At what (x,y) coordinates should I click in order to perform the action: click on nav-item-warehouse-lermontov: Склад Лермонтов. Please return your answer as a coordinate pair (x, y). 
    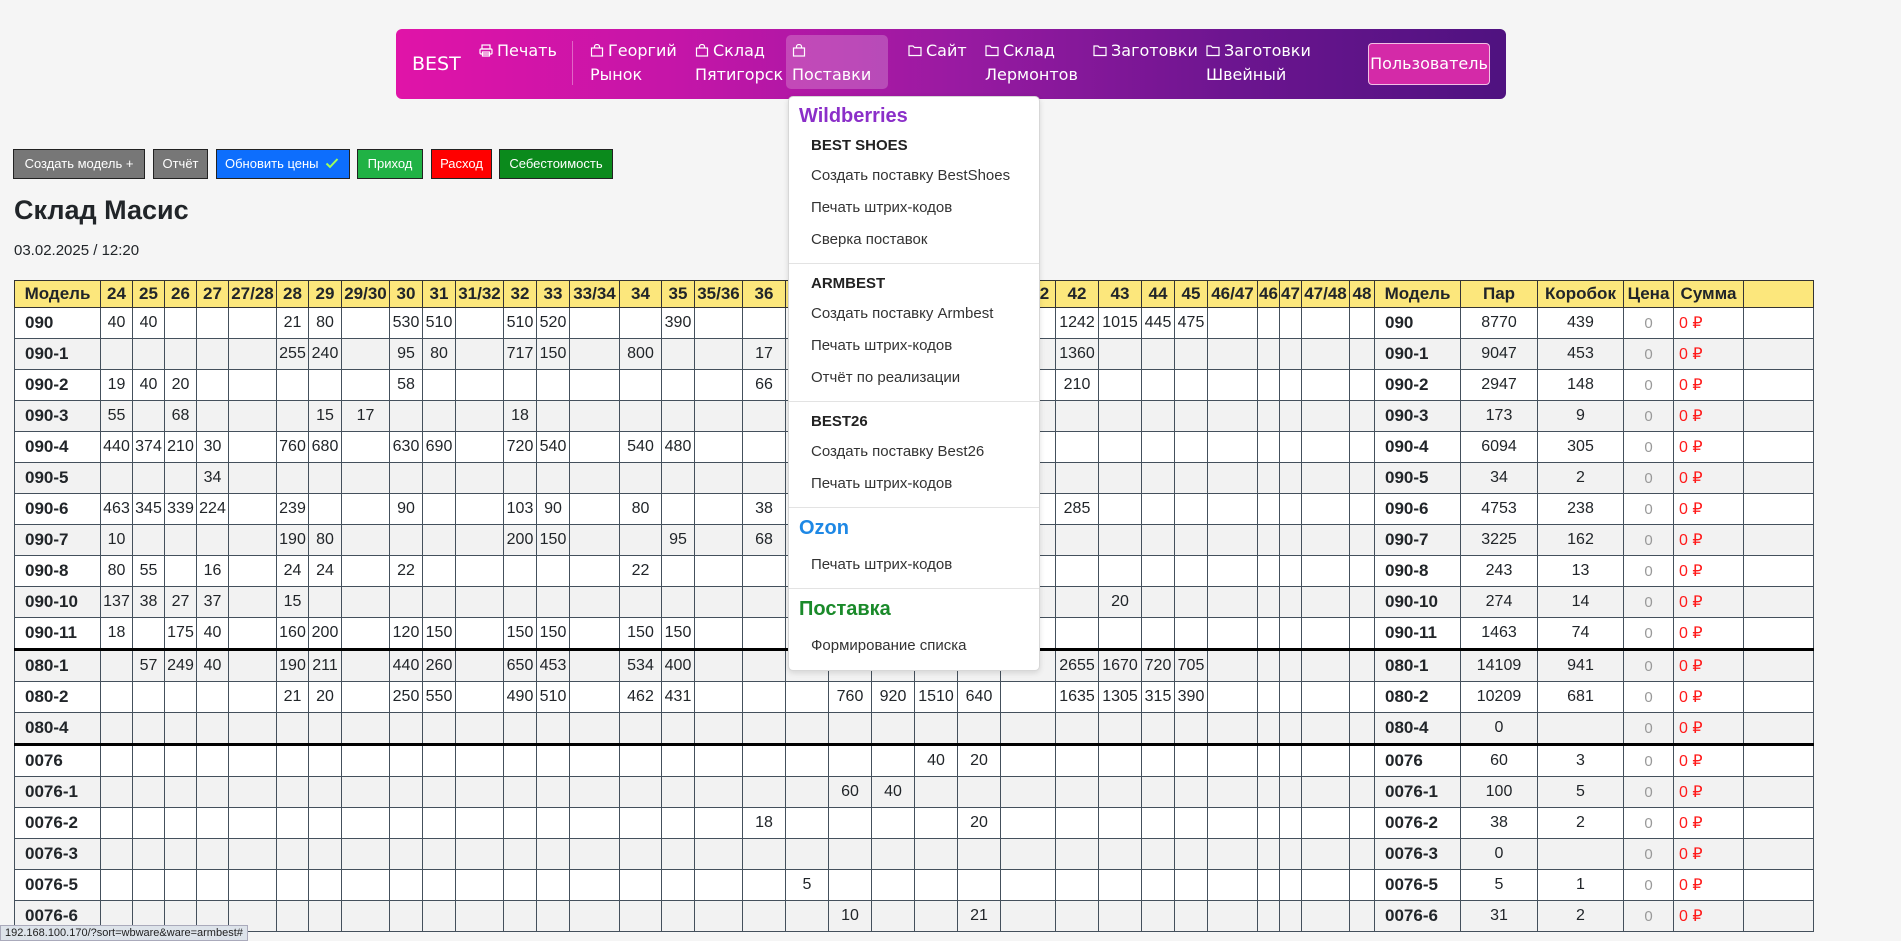
    Looking at the image, I should click on (1031, 63).